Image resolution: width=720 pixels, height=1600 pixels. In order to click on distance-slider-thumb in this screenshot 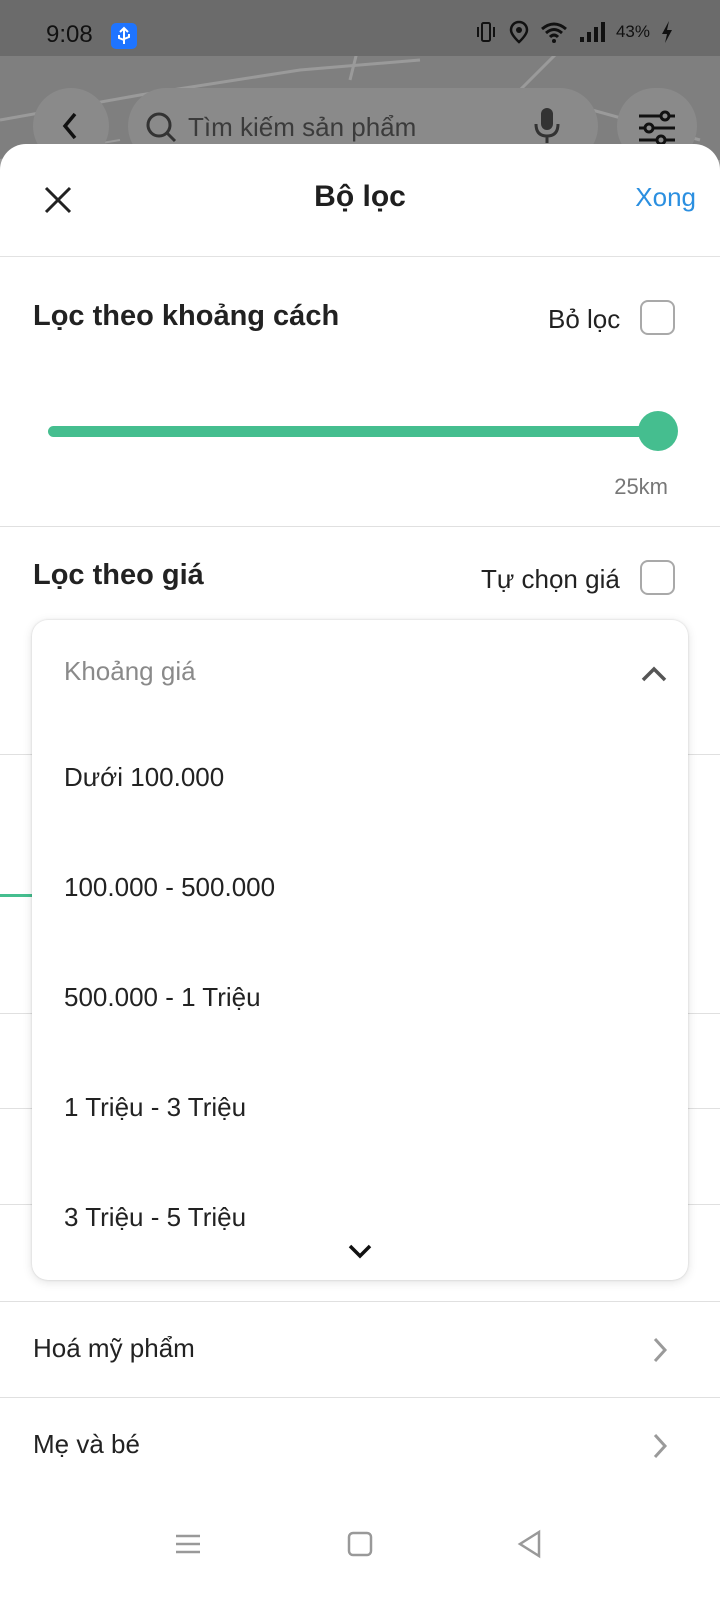, I will do `click(658, 431)`.